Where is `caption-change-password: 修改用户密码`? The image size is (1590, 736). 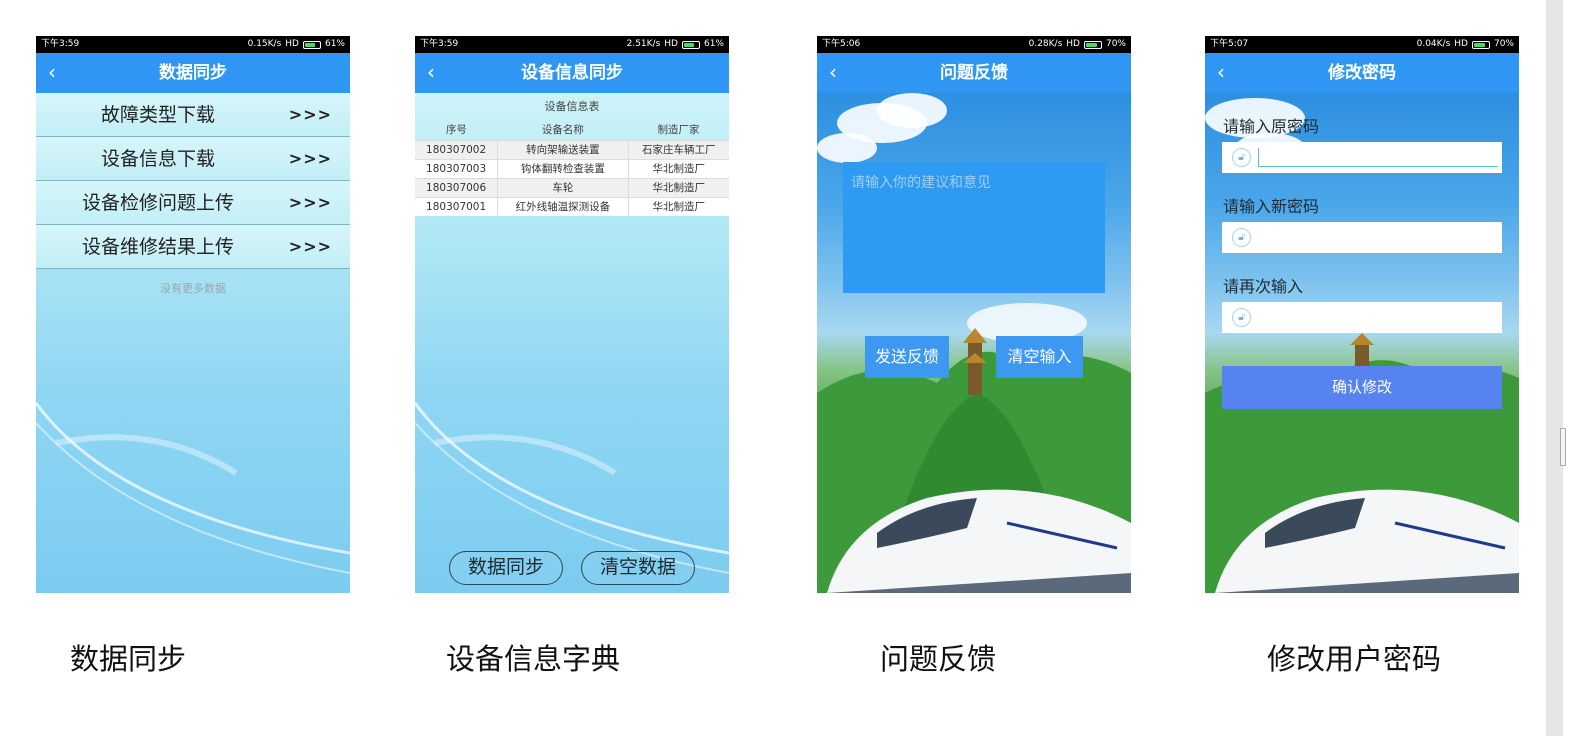
caption-change-password: 修改用户密码 is located at coordinates (1354, 659).